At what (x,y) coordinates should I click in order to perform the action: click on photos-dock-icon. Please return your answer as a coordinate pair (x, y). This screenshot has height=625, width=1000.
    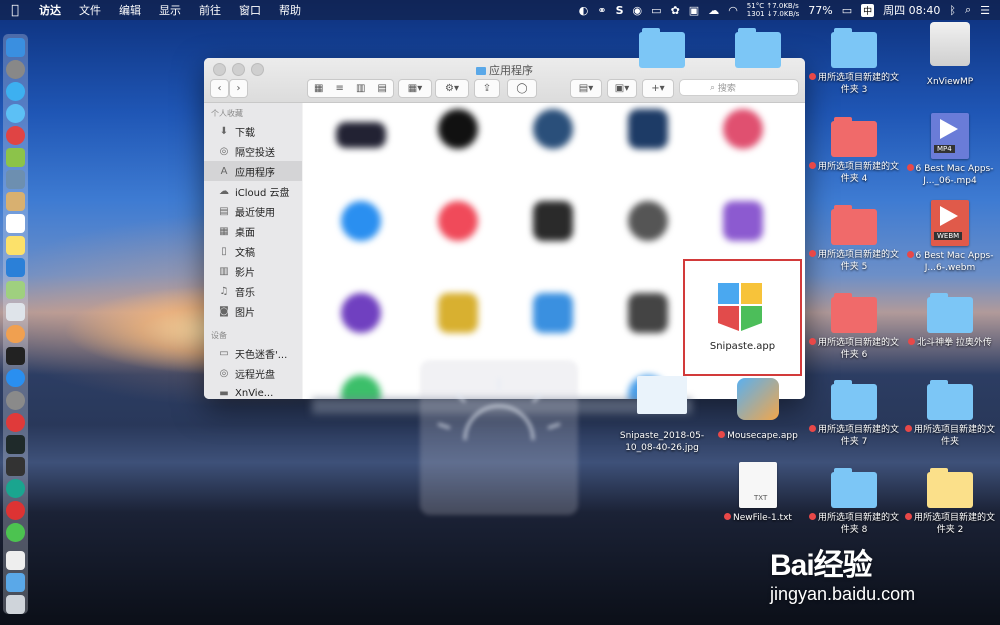
    Looking at the image, I should click on (15, 334).